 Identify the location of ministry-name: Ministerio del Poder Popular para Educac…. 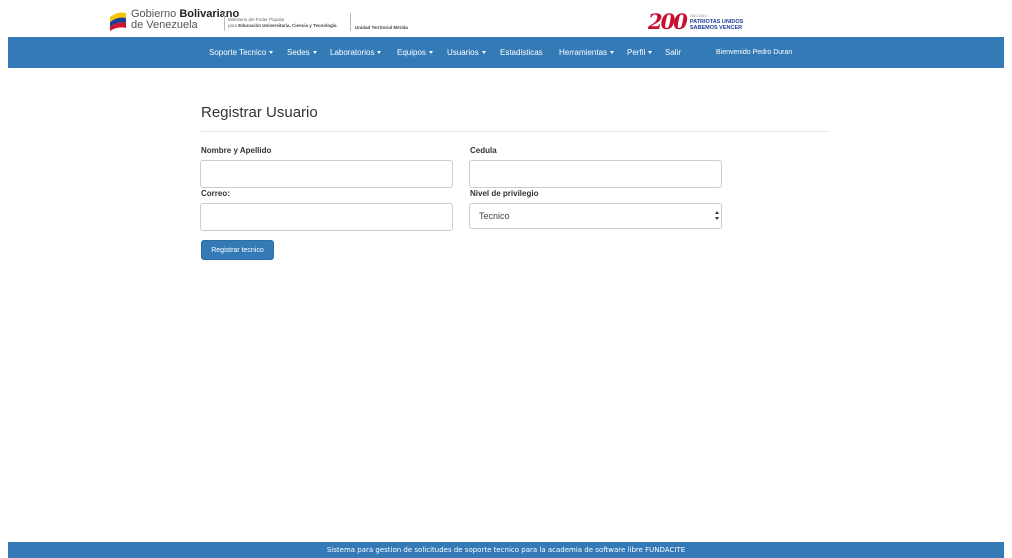
(282, 22).